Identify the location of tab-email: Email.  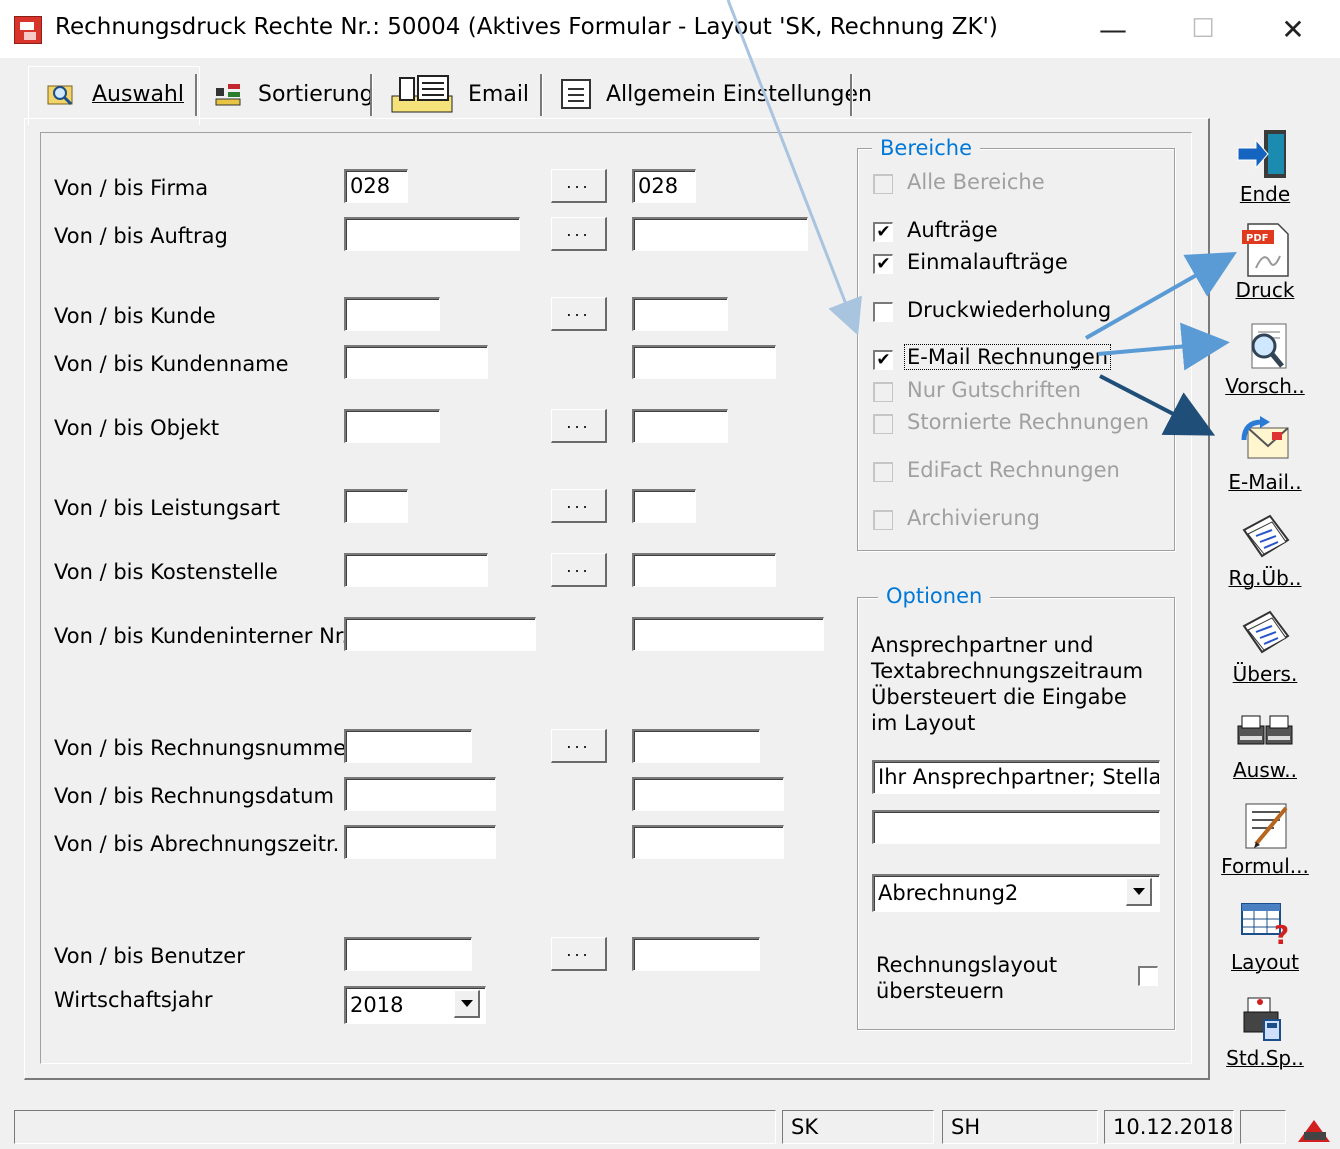
(459, 94).